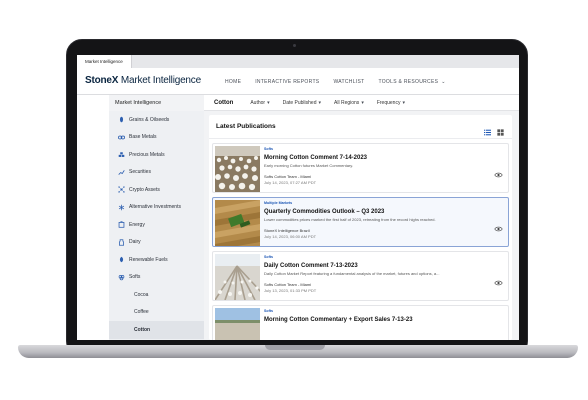 This screenshot has width=588, height=400. What do you see at coordinates (287, 230) in the screenshot?
I see `card-author: StoneX Intelligence Brazil` at bounding box center [287, 230].